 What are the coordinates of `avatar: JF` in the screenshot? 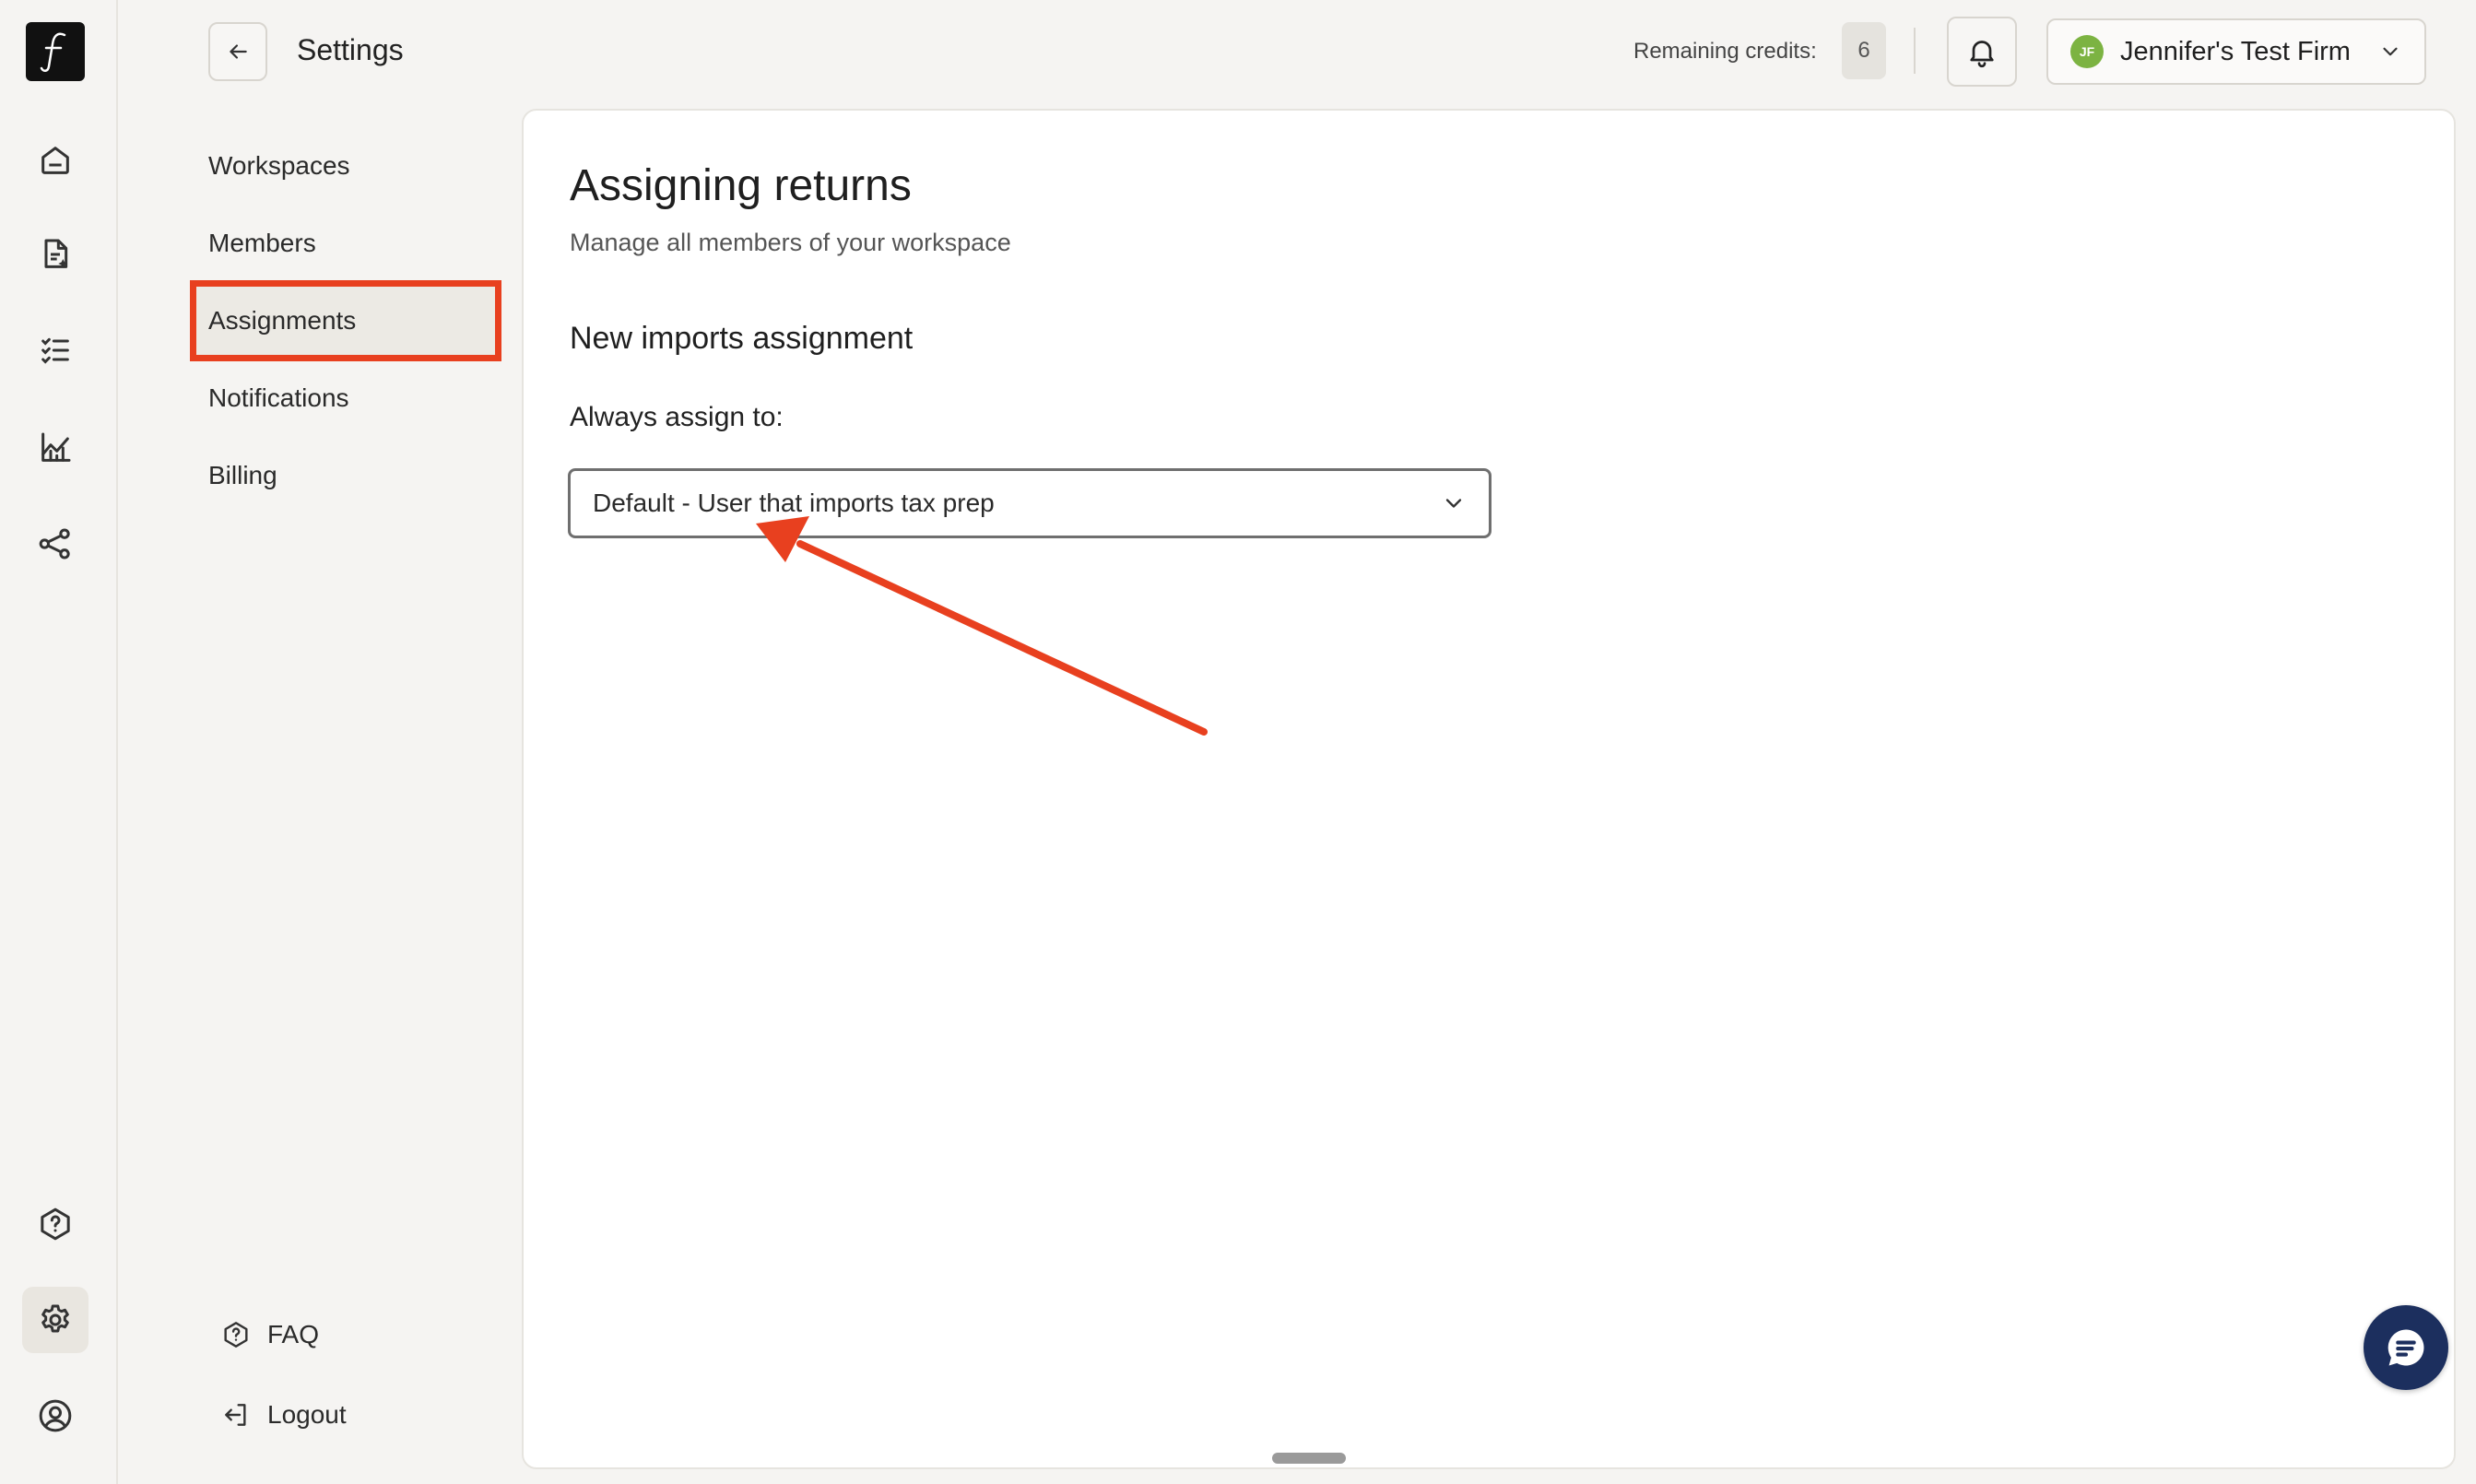 It's located at (2087, 52).